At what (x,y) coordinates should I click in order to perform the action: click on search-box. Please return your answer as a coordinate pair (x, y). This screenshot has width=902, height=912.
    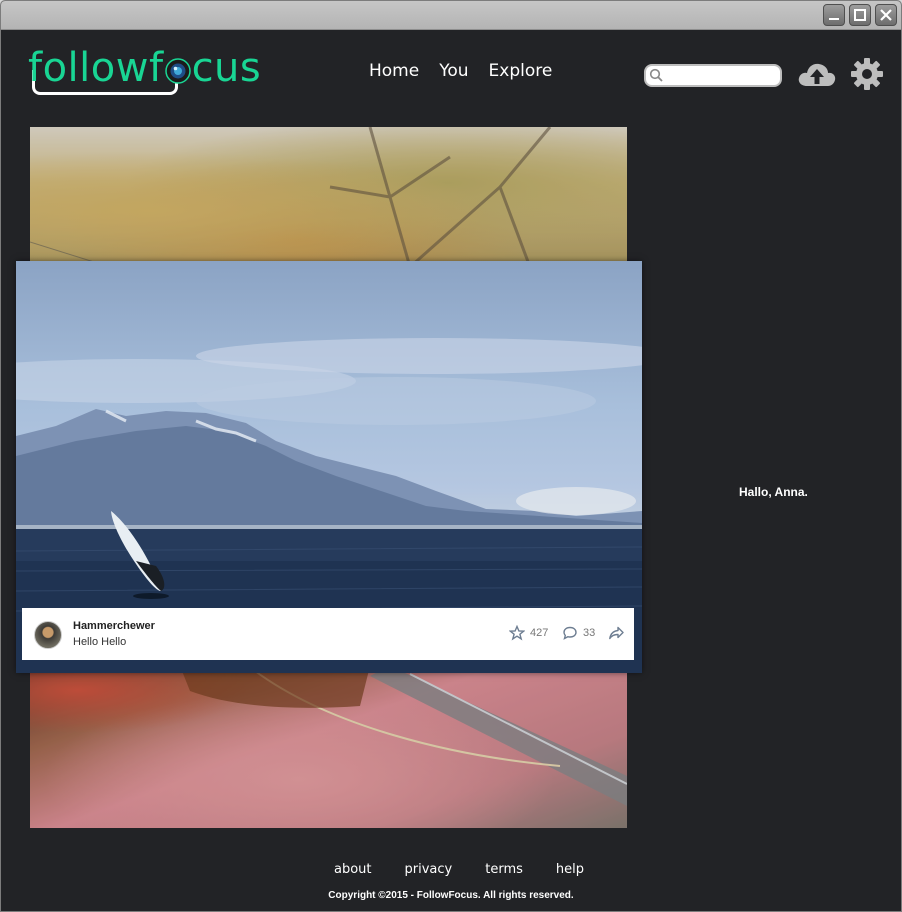
    Looking at the image, I should click on (713, 75).